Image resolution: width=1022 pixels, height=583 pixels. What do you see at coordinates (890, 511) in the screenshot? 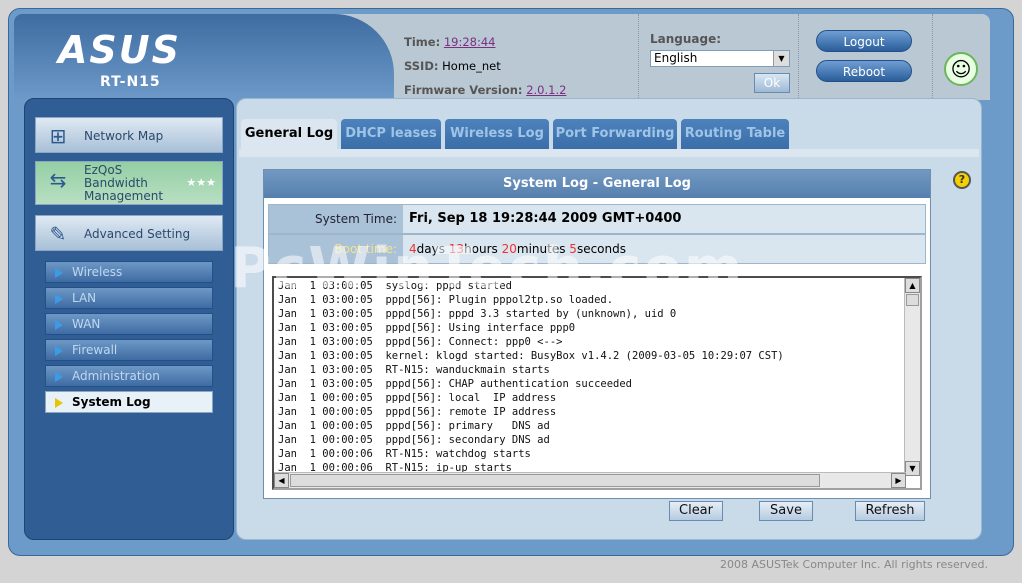
I see `refresh-button: Refresh` at bounding box center [890, 511].